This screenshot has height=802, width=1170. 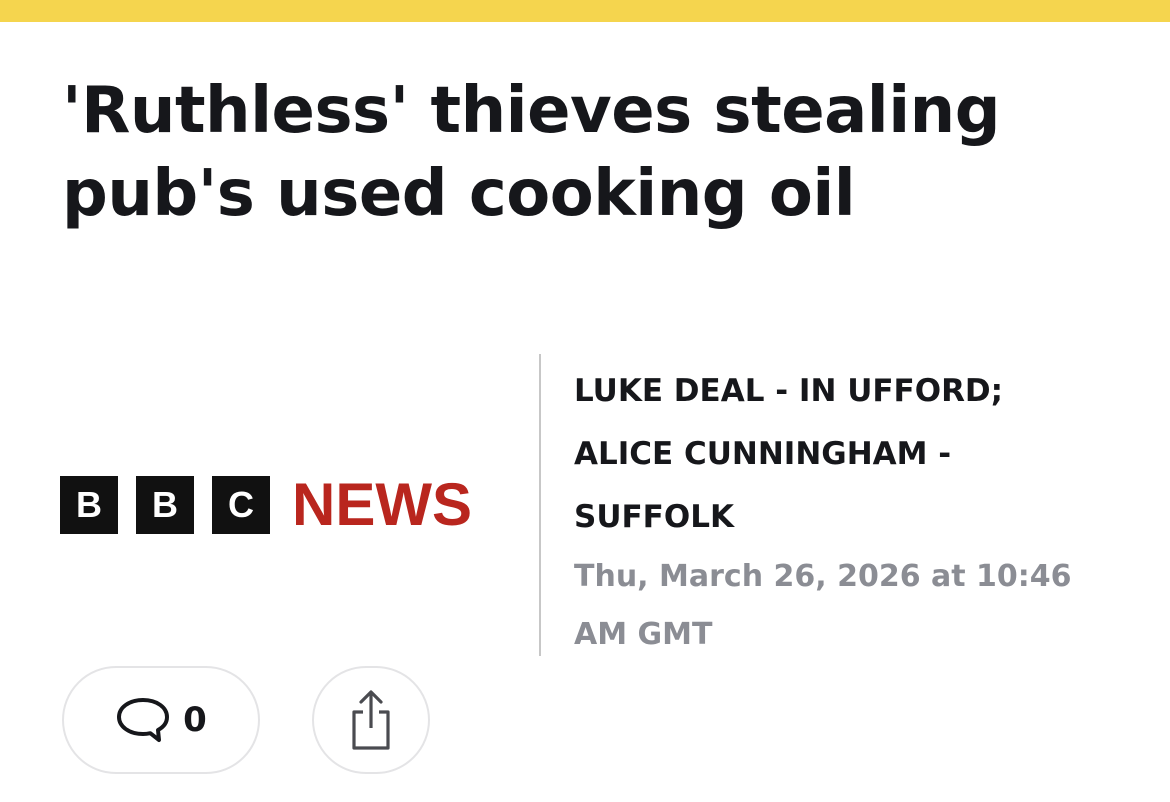 I want to click on share-icon, so click(x=371, y=720).